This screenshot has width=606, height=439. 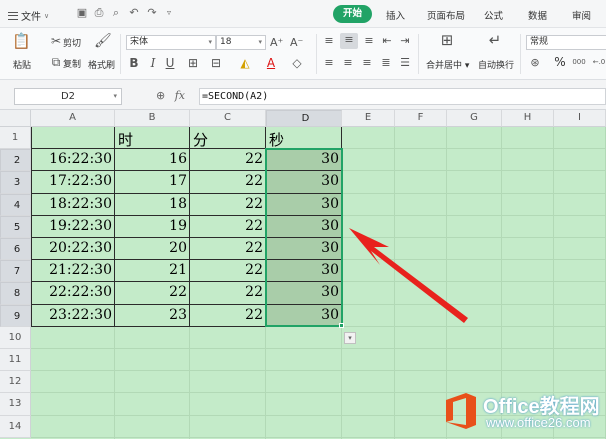 What do you see at coordinates (560, 62) in the screenshot?
I see `percent-button: %` at bounding box center [560, 62].